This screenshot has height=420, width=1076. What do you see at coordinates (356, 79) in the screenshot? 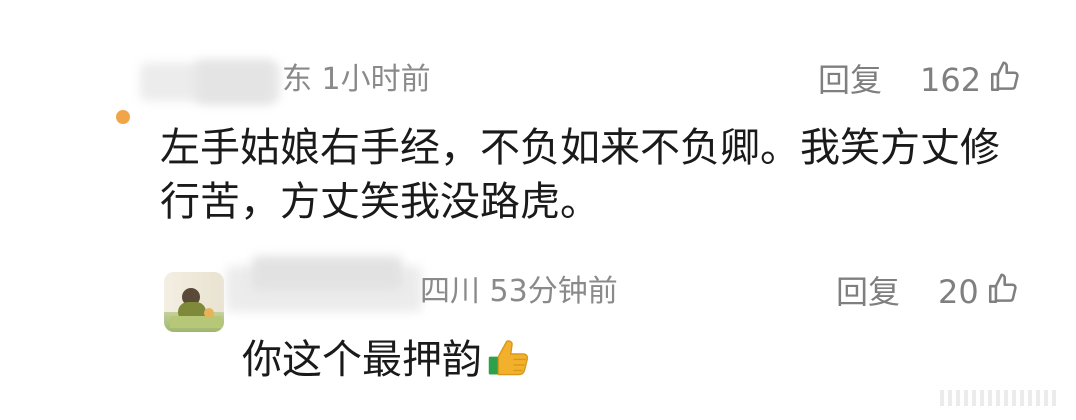
I see `comment-location-time: 东 1小时前` at bounding box center [356, 79].